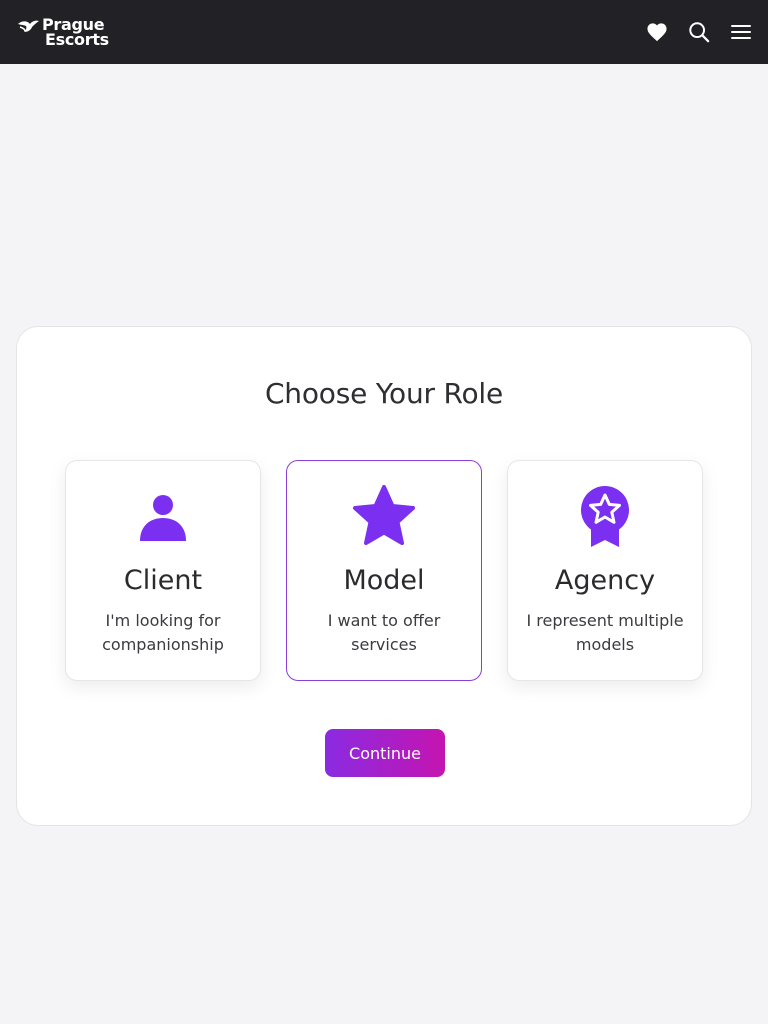 Image resolution: width=768 pixels, height=1024 pixels. What do you see at coordinates (385, 753) in the screenshot?
I see `continue-button: Continue` at bounding box center [385, 753].